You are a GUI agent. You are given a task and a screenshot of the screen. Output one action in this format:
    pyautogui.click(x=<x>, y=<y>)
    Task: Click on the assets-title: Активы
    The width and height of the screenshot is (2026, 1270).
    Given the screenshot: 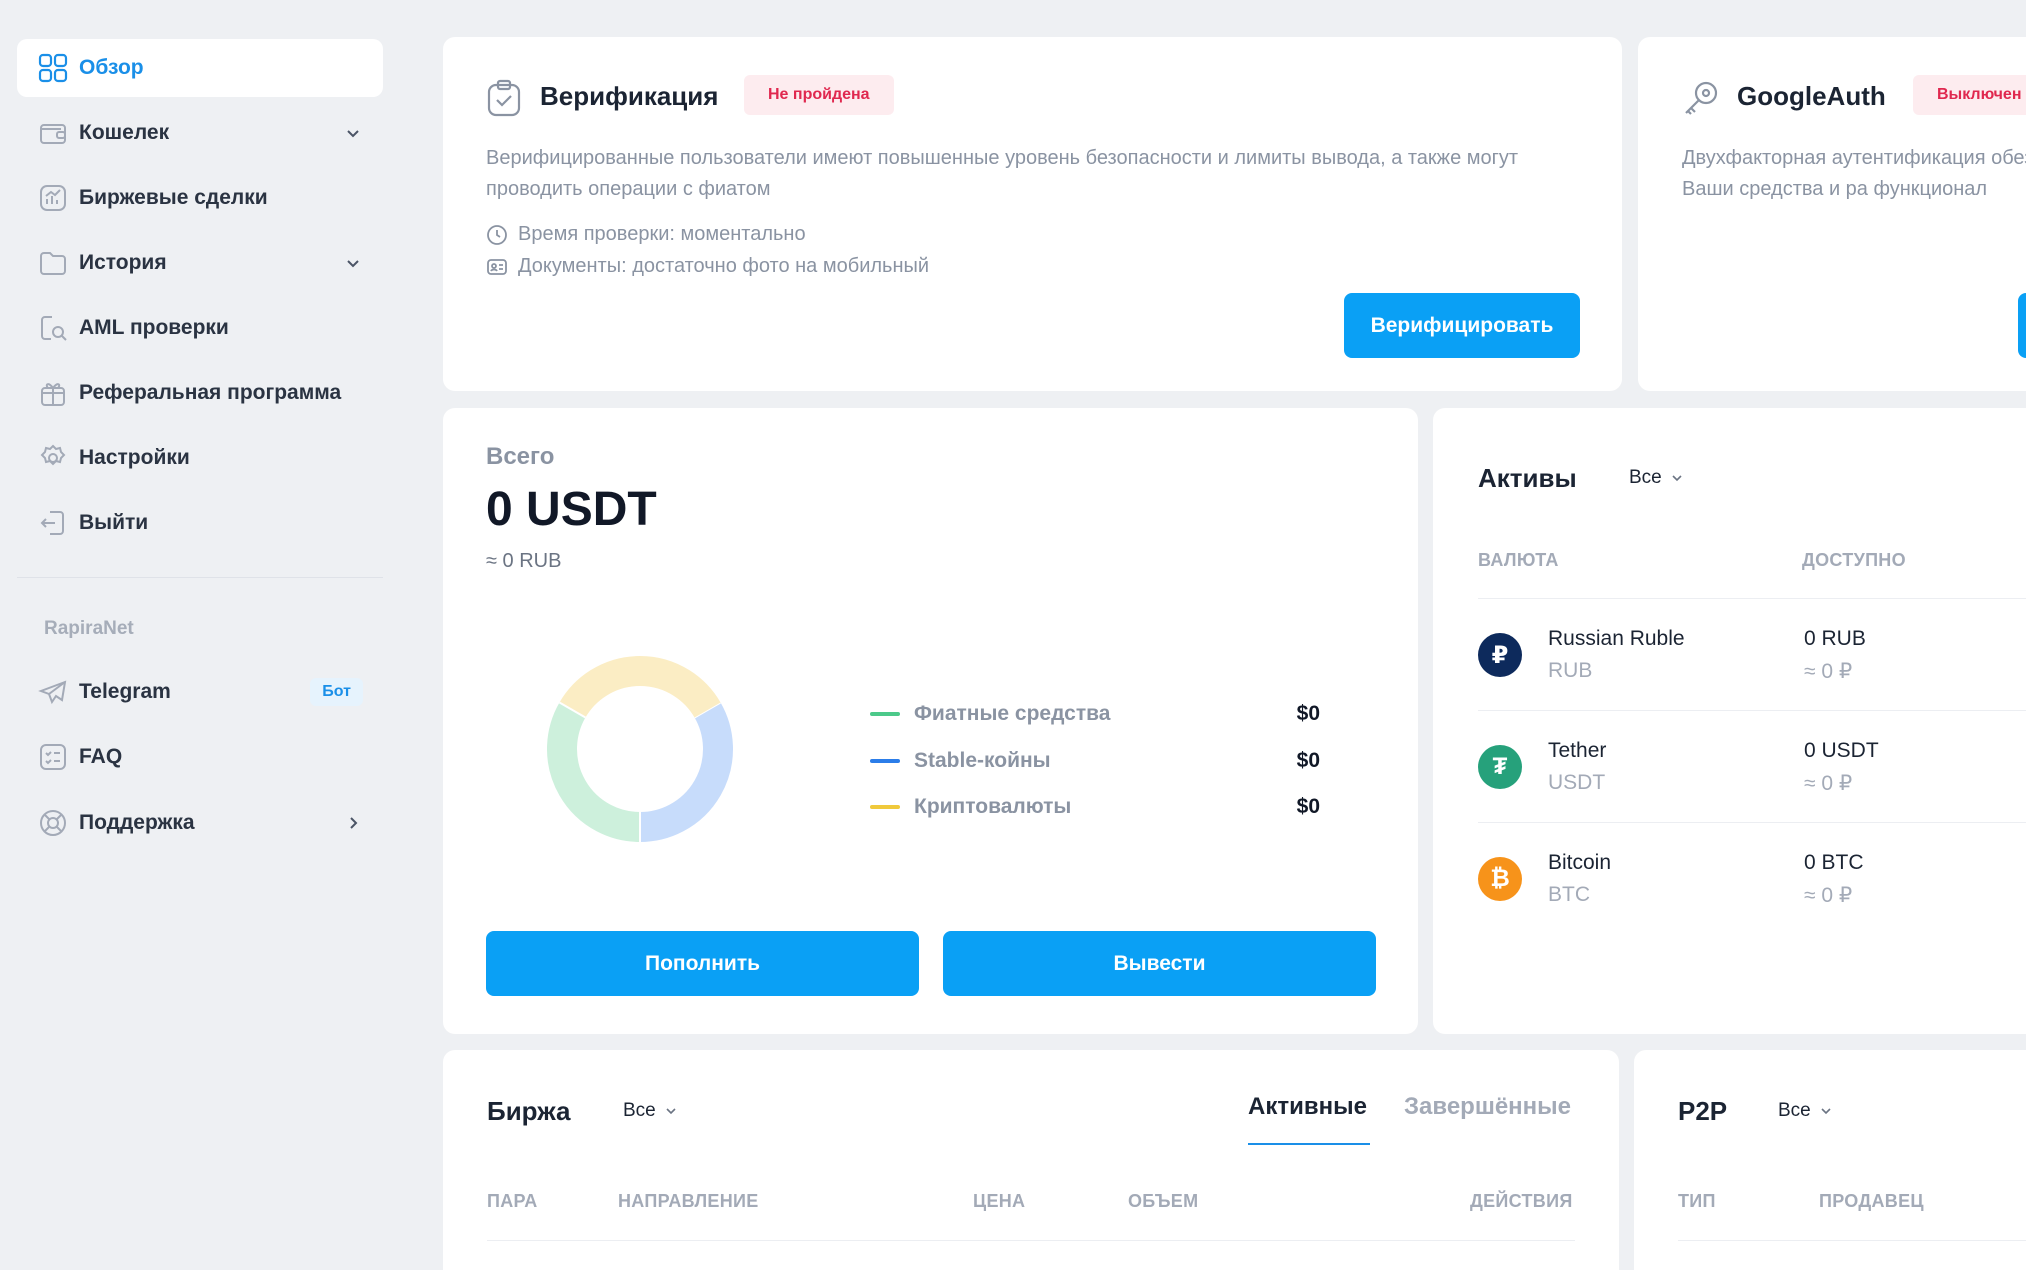 What is the action you would take?
    pyautogui.click(x=1527, y=478)
    